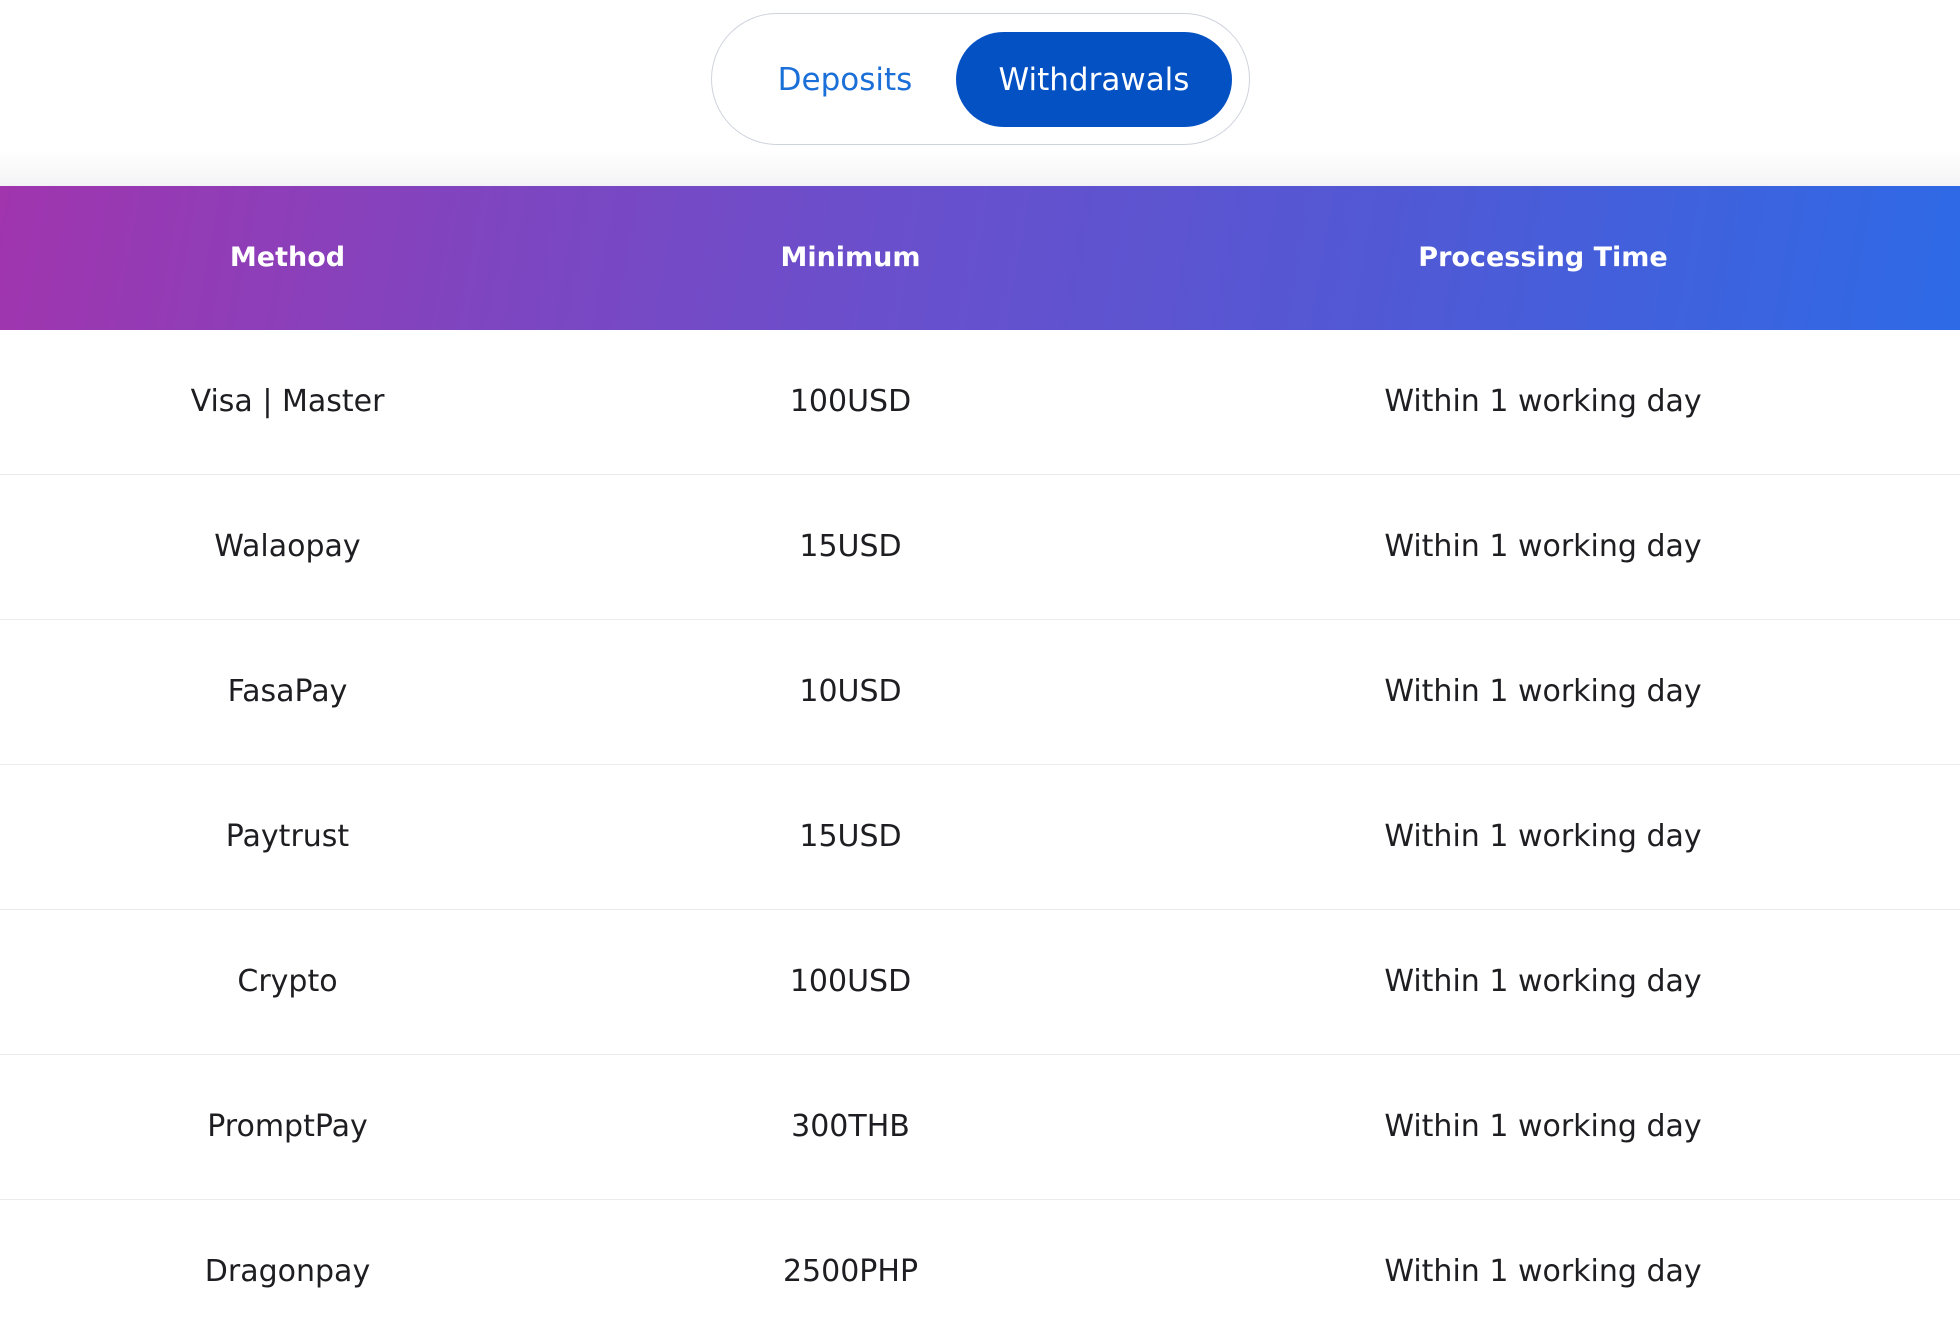 This screenshot has height=1342, width=1960. What do you see at coordinates (287, 546) in the screenshot?
I see `cell-method: Walaopay` at bounding box center [287, 546].